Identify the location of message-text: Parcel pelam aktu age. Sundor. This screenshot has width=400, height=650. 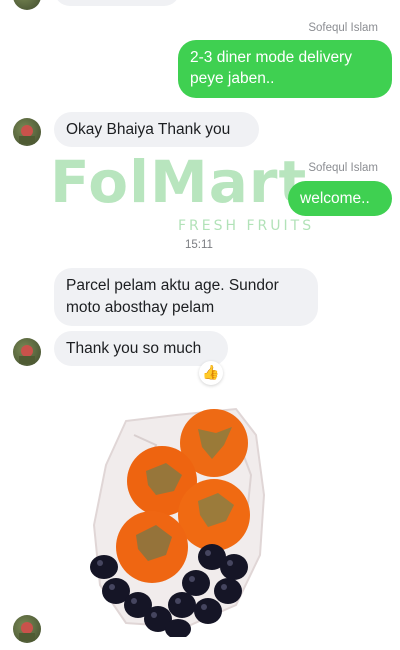
(172, 285).